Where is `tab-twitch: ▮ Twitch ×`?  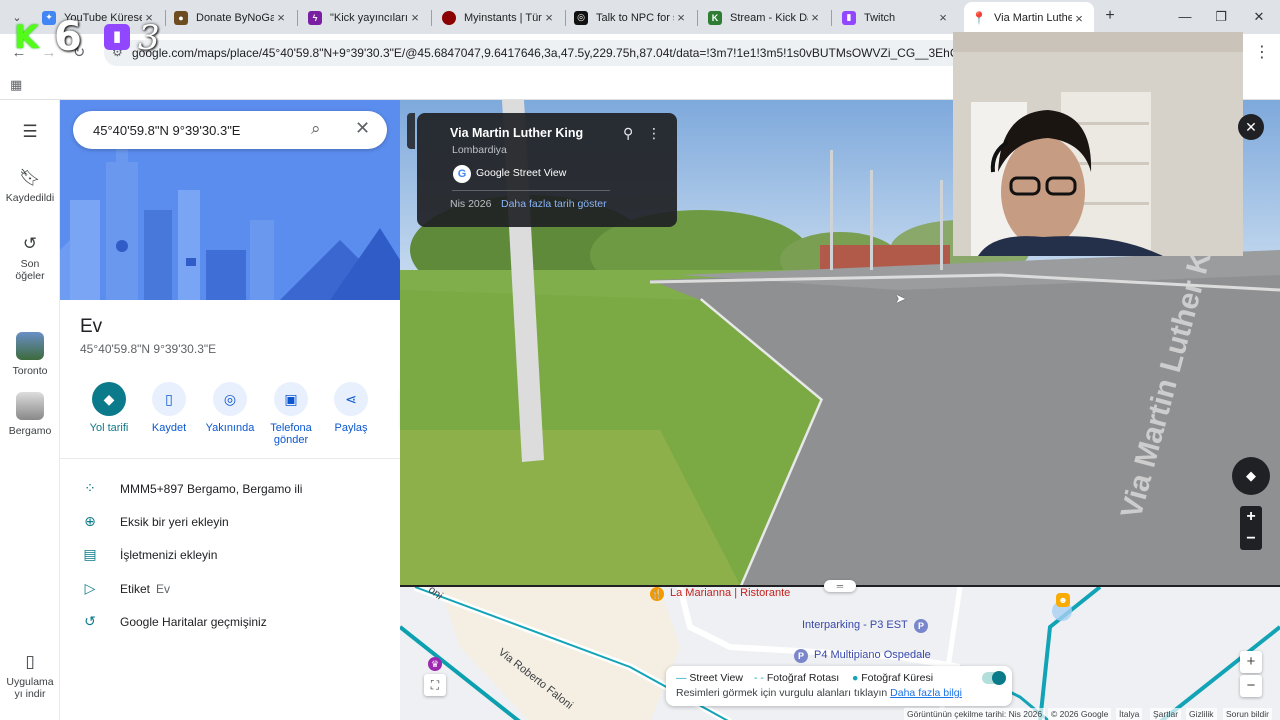
tab-twitch: ▮ Twitch × is located at coordinates (896, 17).